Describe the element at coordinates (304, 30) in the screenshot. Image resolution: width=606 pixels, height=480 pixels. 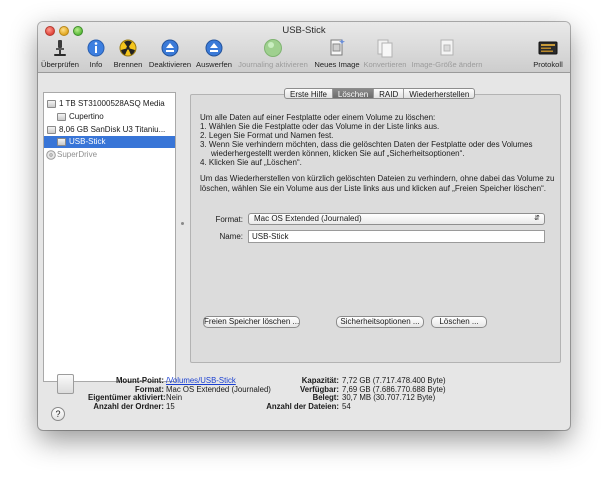
I see `window-title: USB-Stick` at that location.